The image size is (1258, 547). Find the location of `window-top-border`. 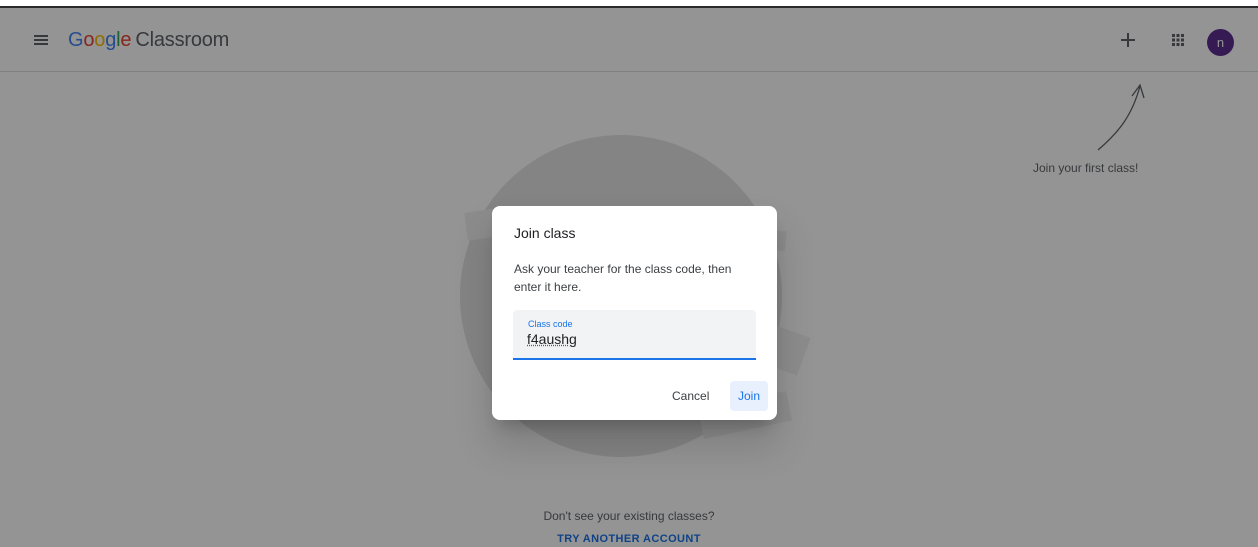

window-top-border is located at coordinates (629, 7).